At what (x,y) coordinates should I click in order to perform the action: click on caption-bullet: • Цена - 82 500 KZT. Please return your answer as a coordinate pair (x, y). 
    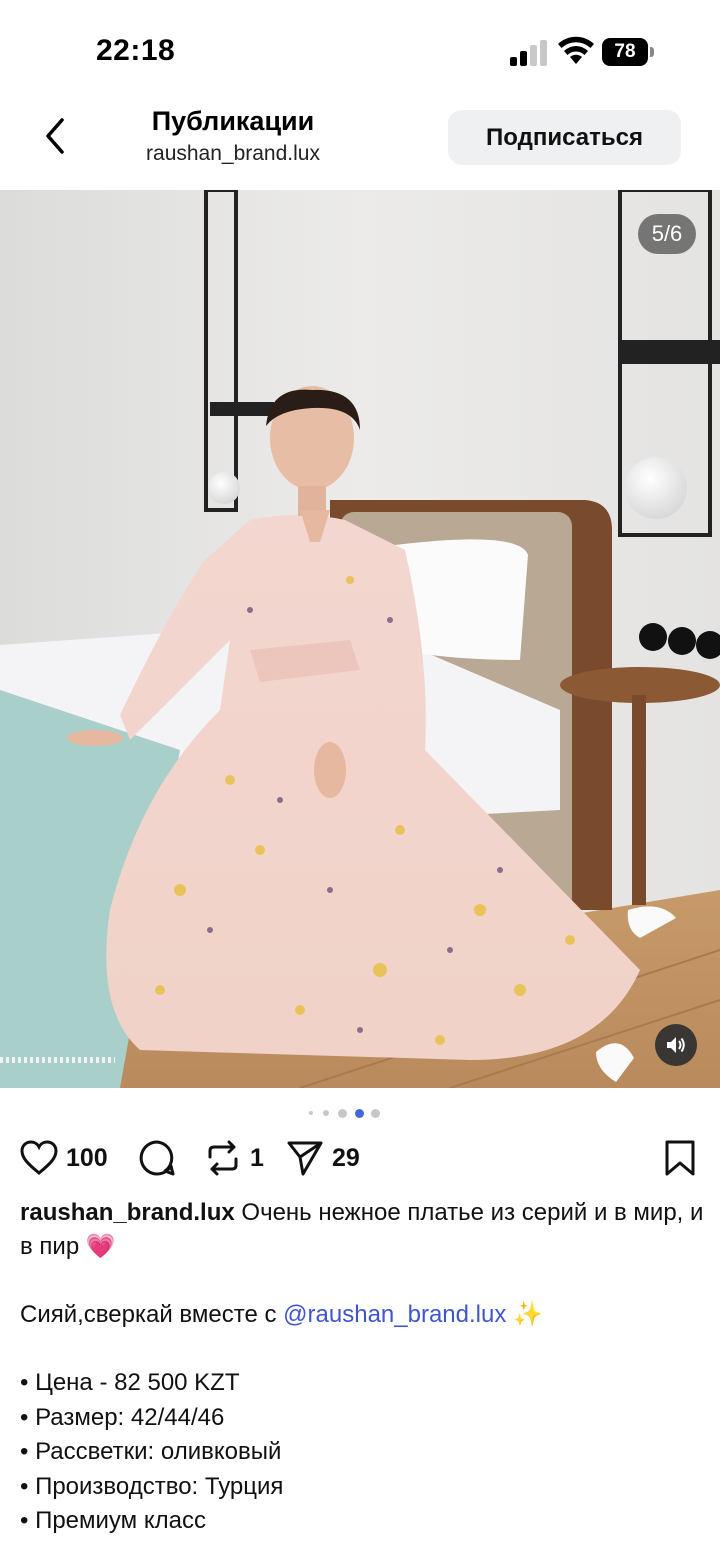
    Looking at the image, I should click on (130, 1382).